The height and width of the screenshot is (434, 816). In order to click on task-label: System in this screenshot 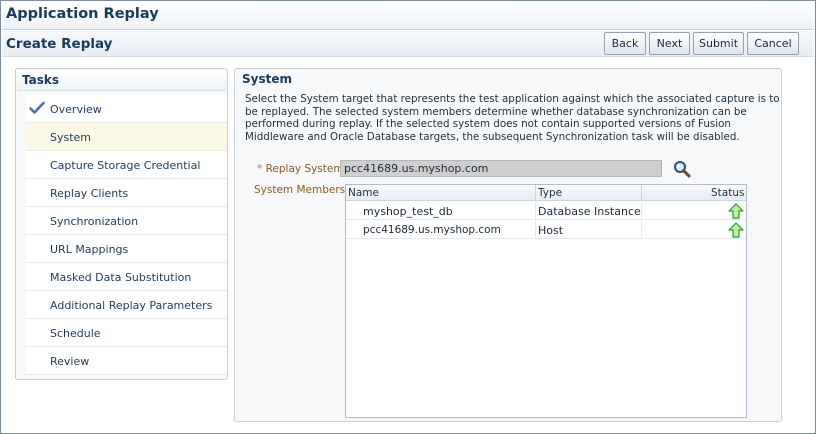, I will do `click(71, 137)`.